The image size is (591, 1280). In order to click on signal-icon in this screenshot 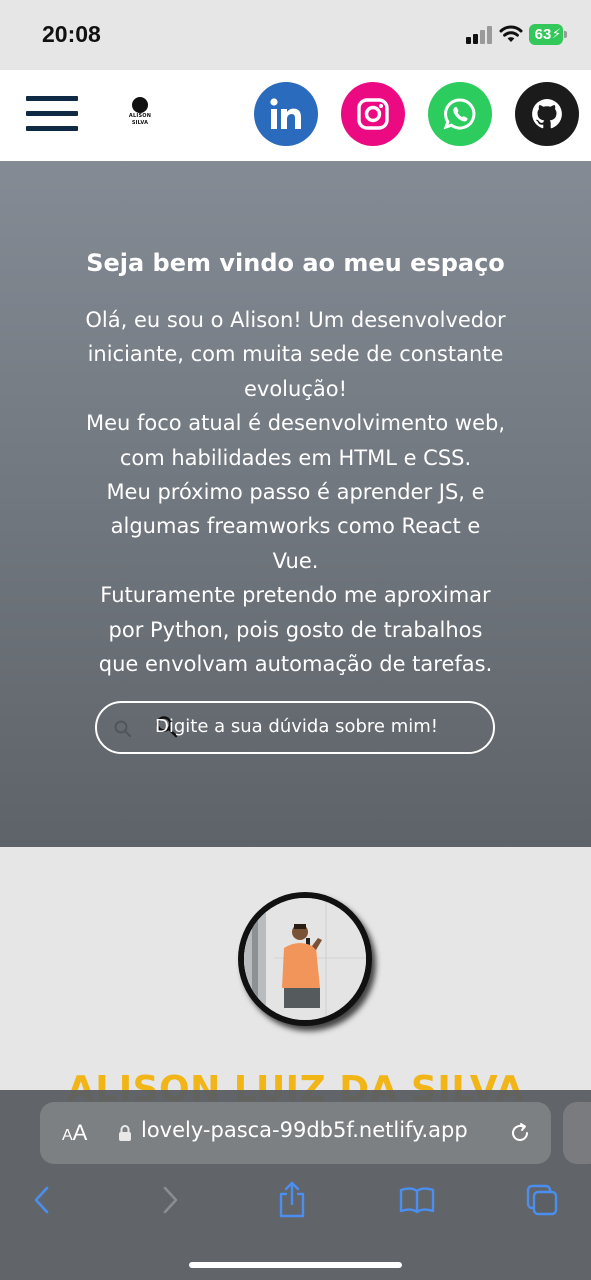, I will do `click(480, 35)`.